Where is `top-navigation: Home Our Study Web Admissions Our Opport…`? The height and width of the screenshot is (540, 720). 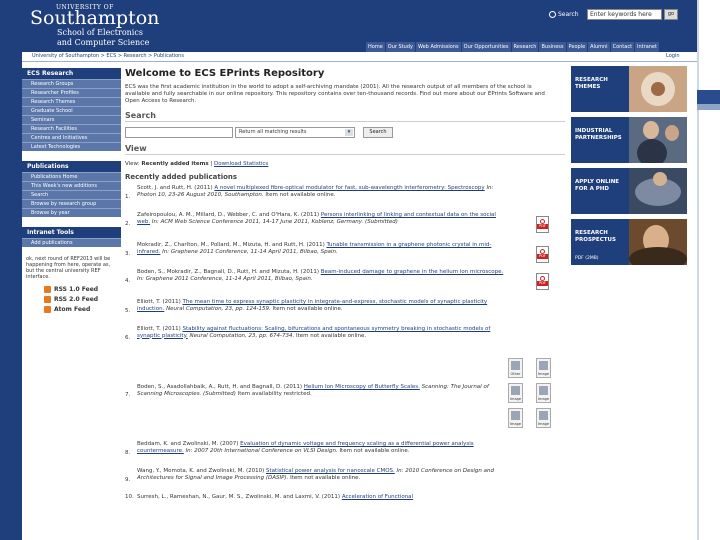
top-navigation: Home Our Study Web Admissions Our Opport… is located at coordinates (512, 47).